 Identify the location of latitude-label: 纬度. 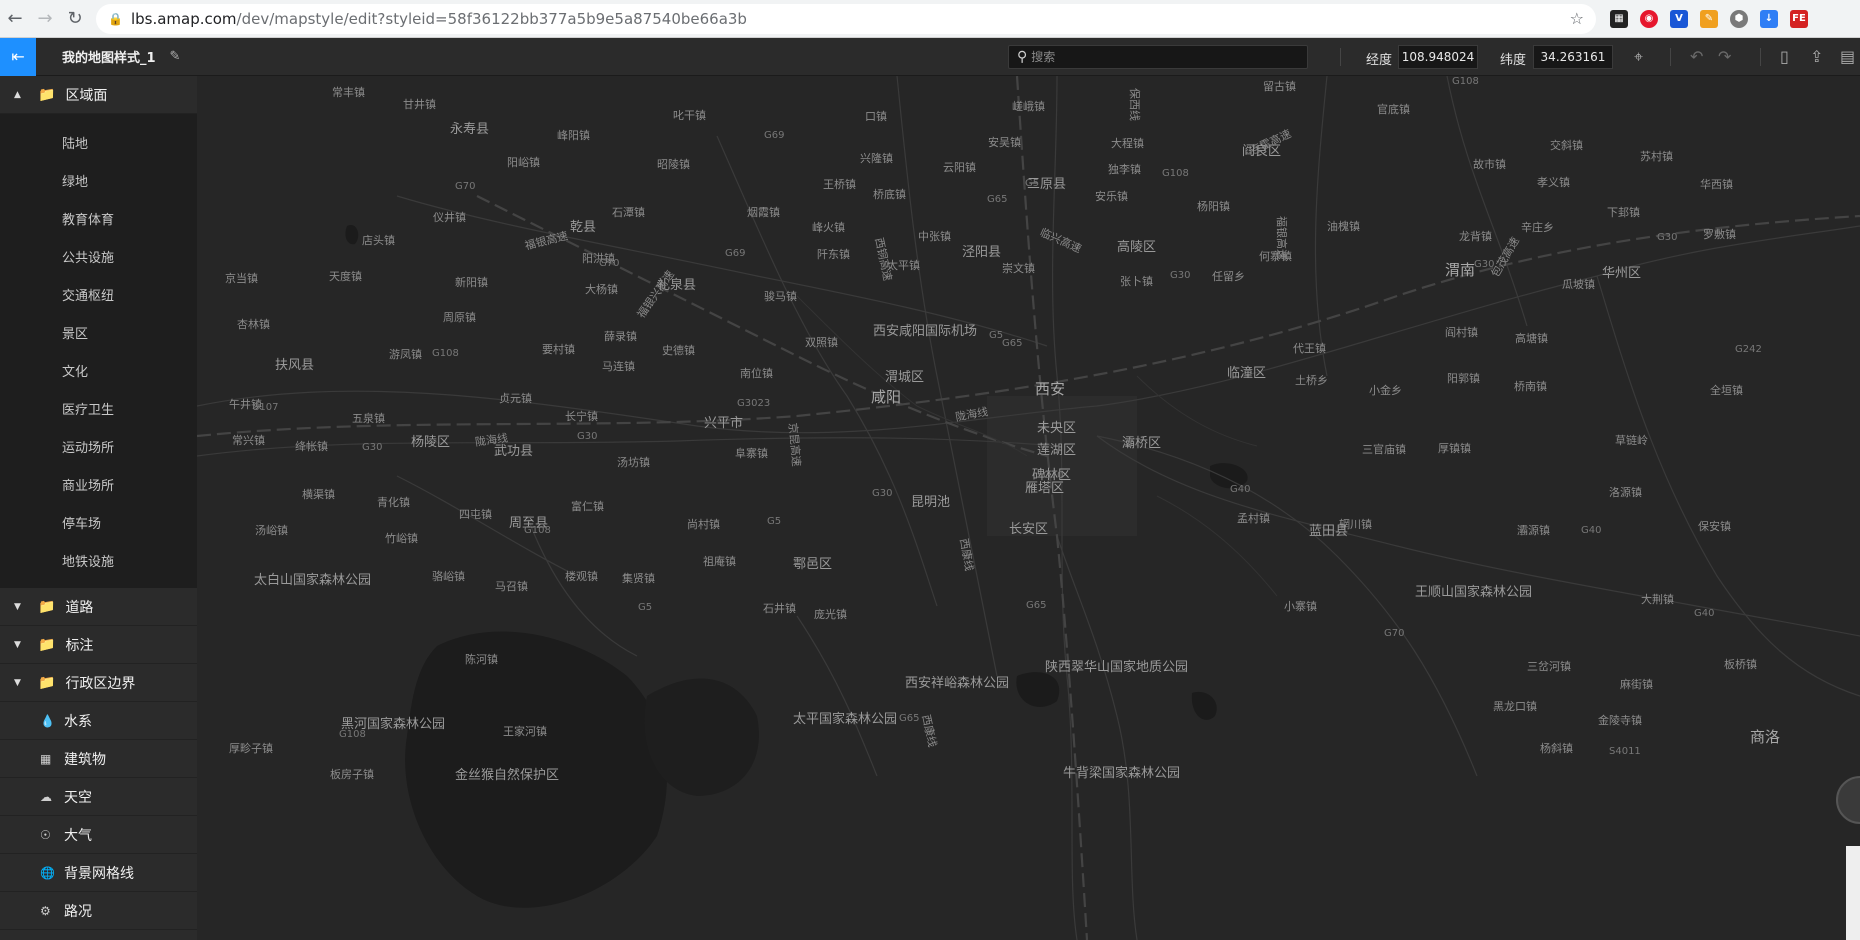
(1513, 60).